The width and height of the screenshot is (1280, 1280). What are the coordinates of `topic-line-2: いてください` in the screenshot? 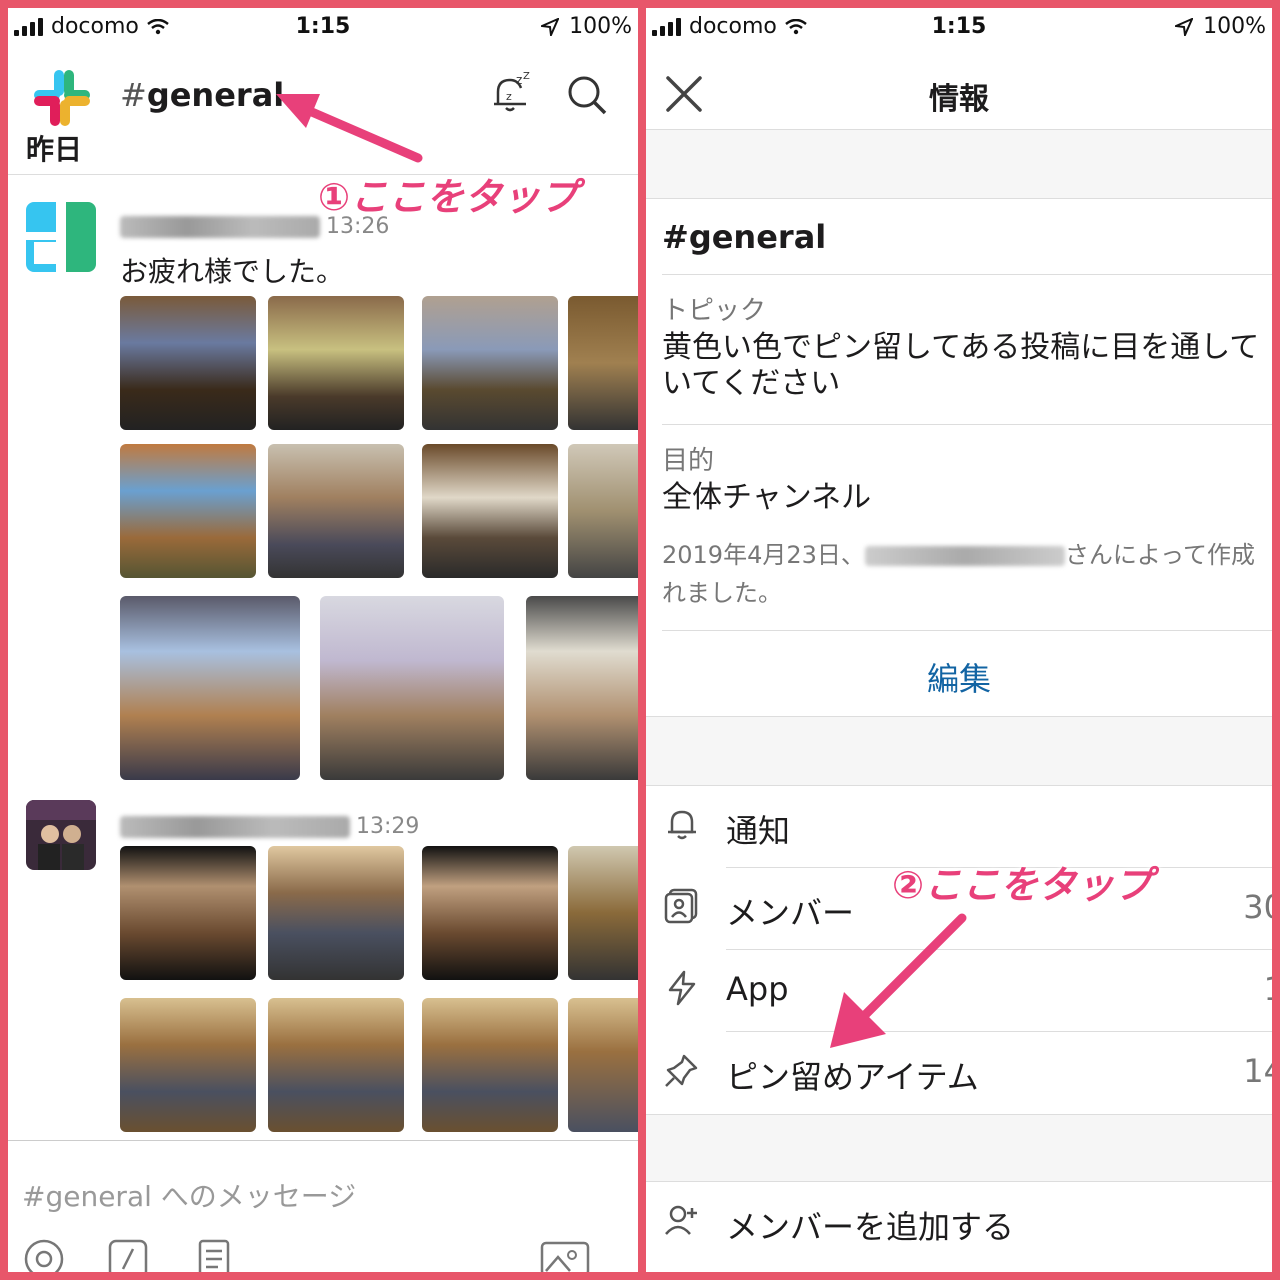 It's located at (751, 383).